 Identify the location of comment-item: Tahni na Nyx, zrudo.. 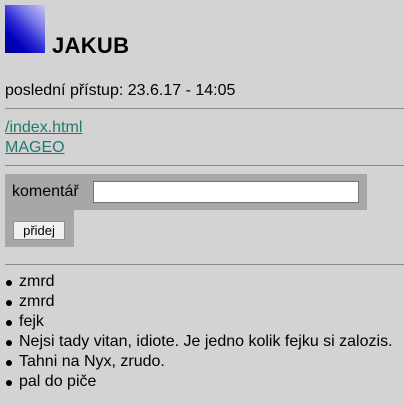
(199, 362).